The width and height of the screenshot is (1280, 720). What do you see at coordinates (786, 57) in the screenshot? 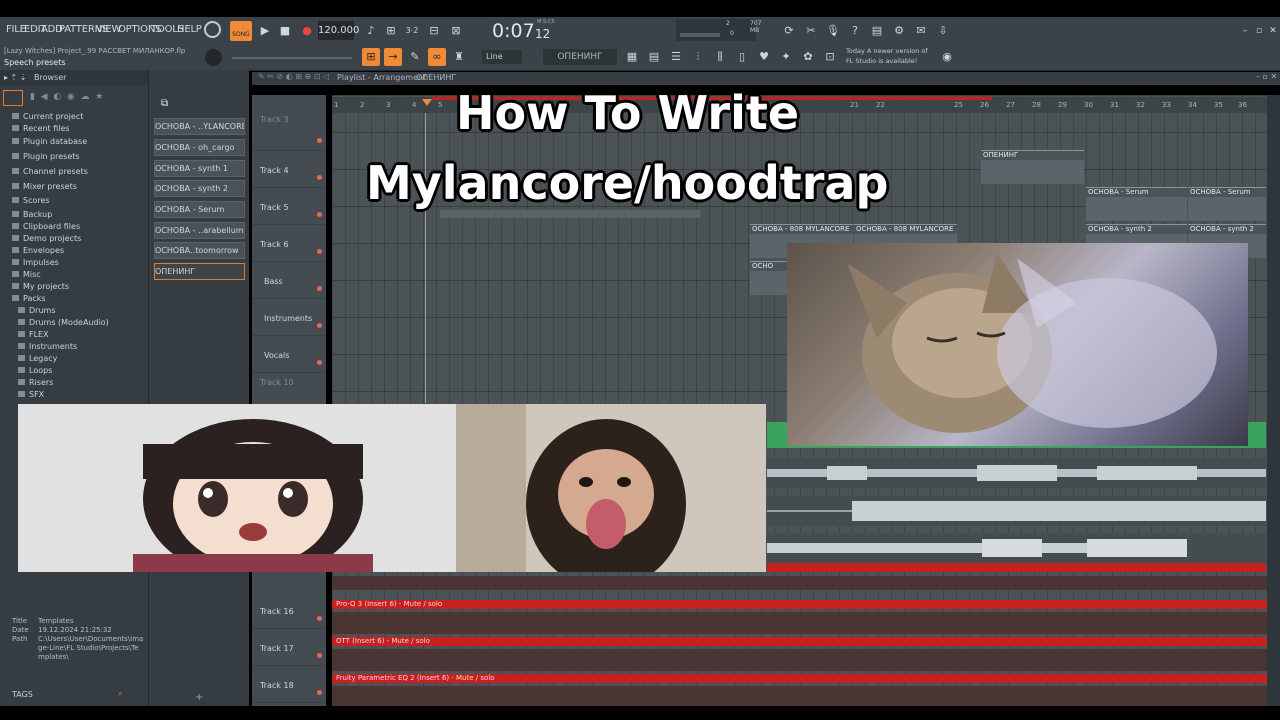
I see `touch-keyboard-icon: ✦` at bounding box center [786, 57].